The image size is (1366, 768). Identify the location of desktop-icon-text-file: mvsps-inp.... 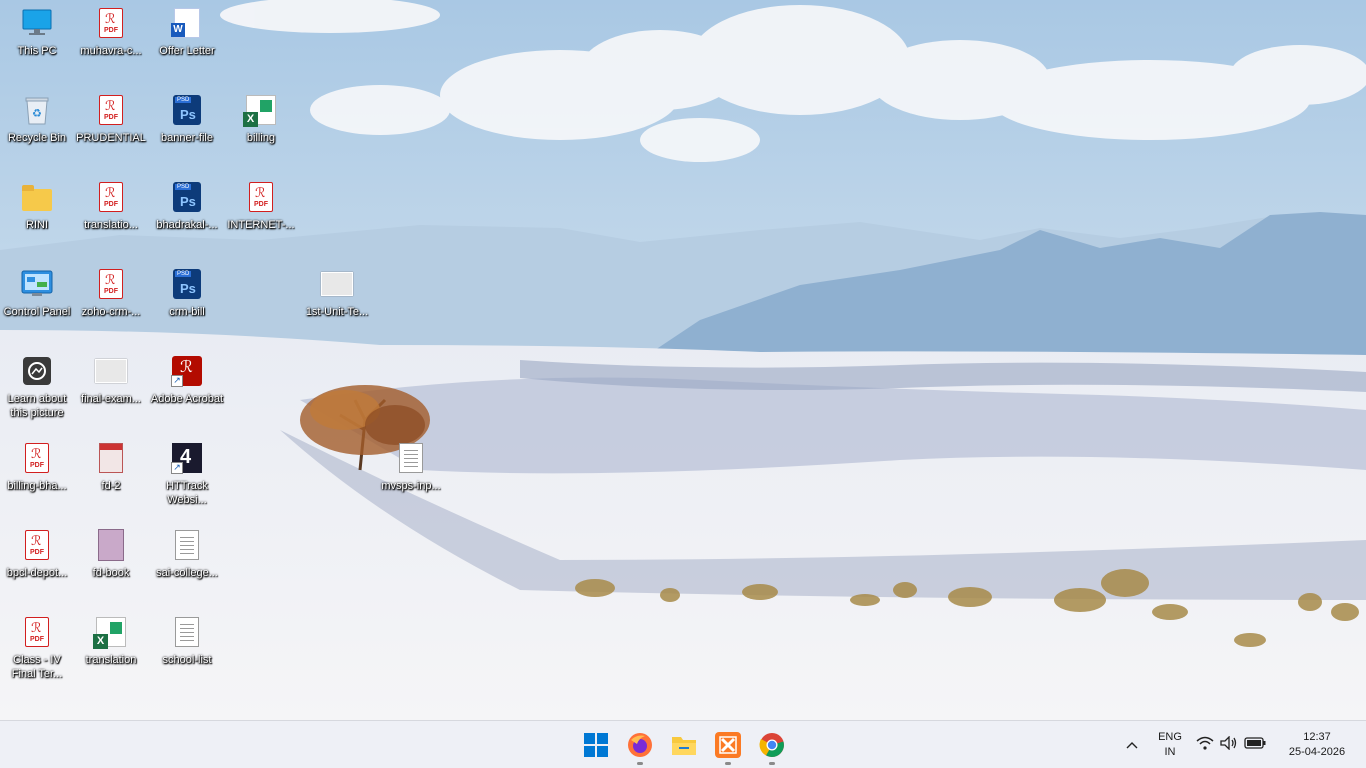
(411, 467).